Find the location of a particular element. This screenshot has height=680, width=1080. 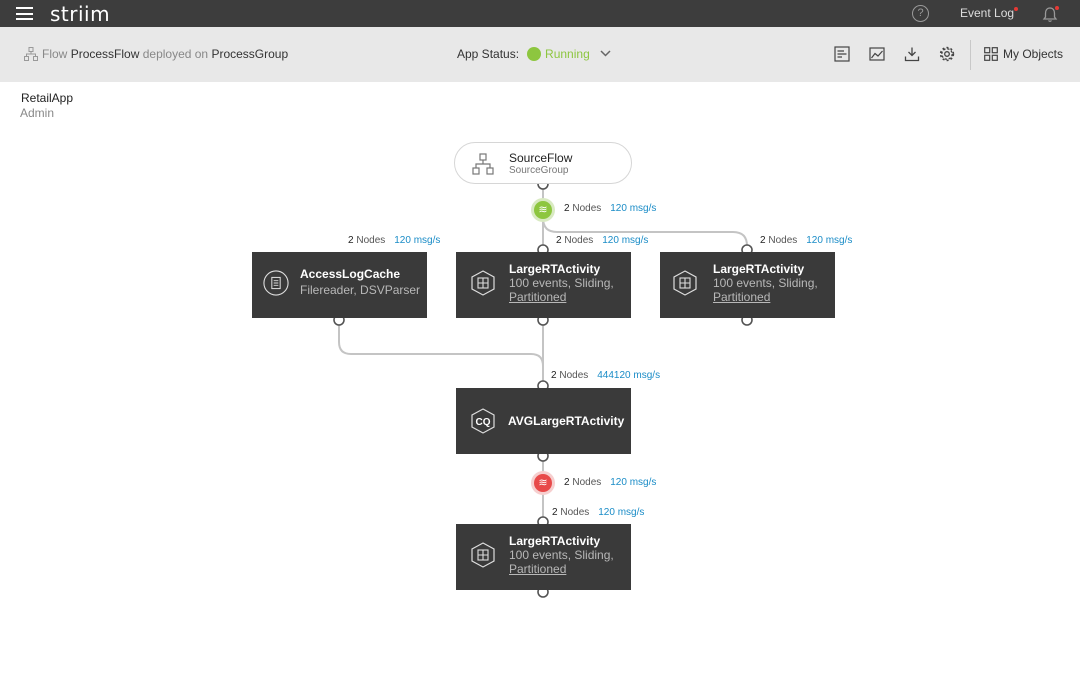

source-flow-subtitle: SourceGroup is located at coordinates (539, 170).